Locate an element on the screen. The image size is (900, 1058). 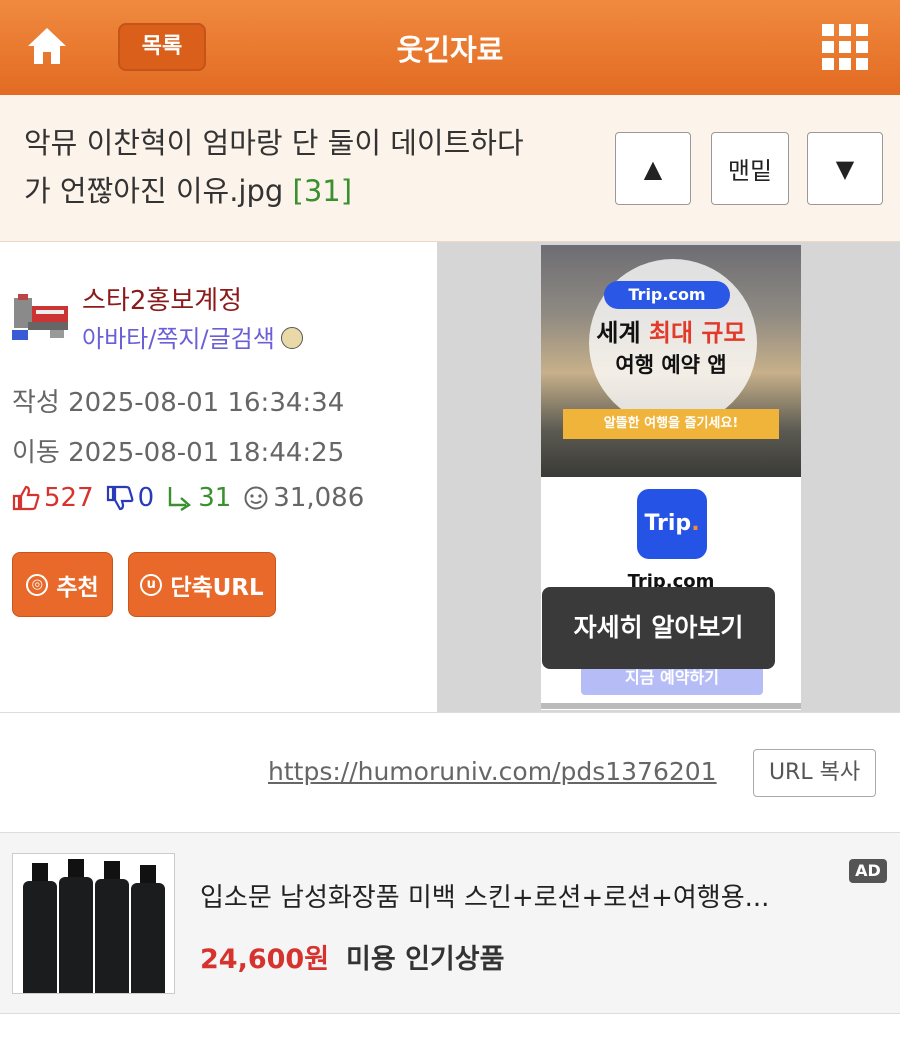
short-url-button: u 단축URL is located at coordinates (202, 584).